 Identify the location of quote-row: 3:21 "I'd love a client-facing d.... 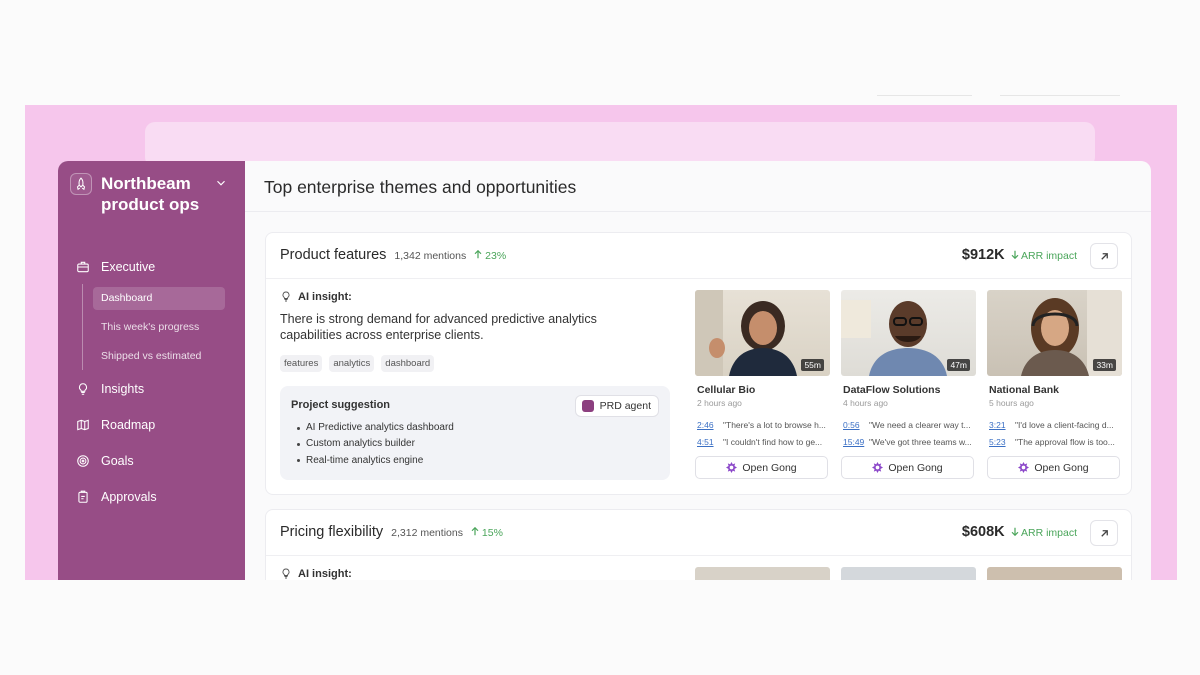
(1055, 425).